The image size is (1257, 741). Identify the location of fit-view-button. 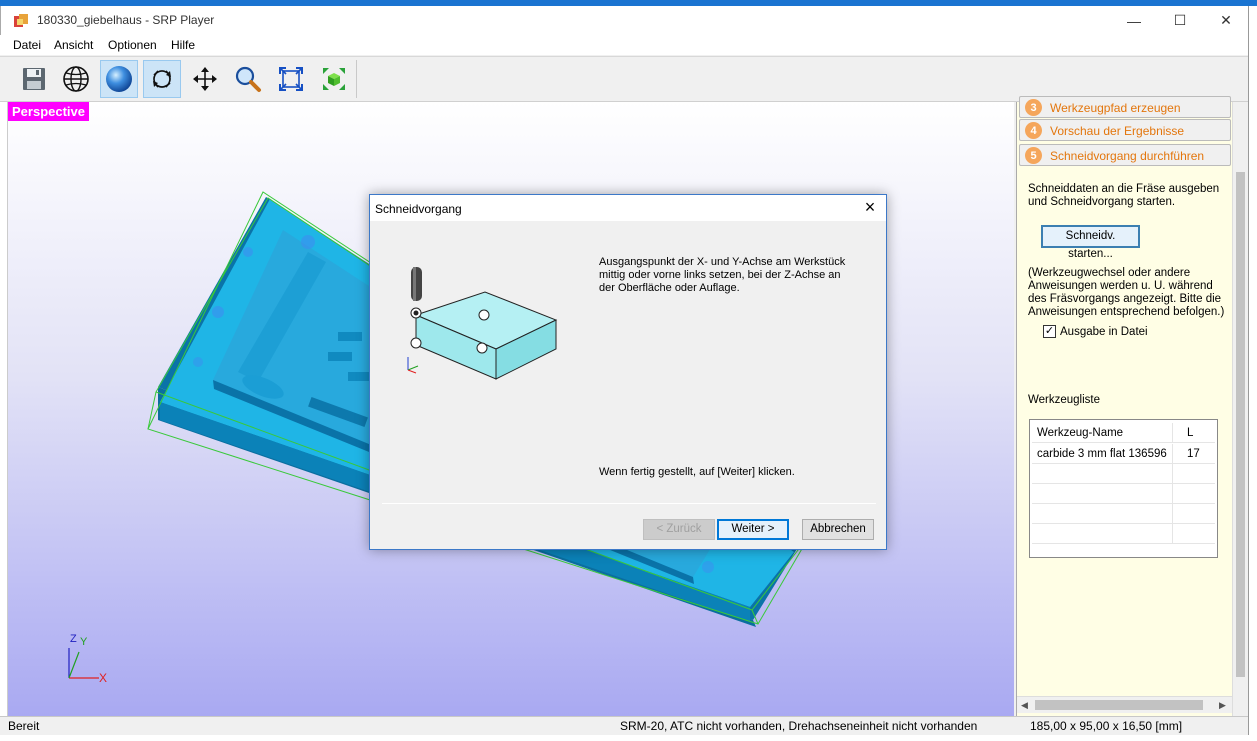
(291, 79).